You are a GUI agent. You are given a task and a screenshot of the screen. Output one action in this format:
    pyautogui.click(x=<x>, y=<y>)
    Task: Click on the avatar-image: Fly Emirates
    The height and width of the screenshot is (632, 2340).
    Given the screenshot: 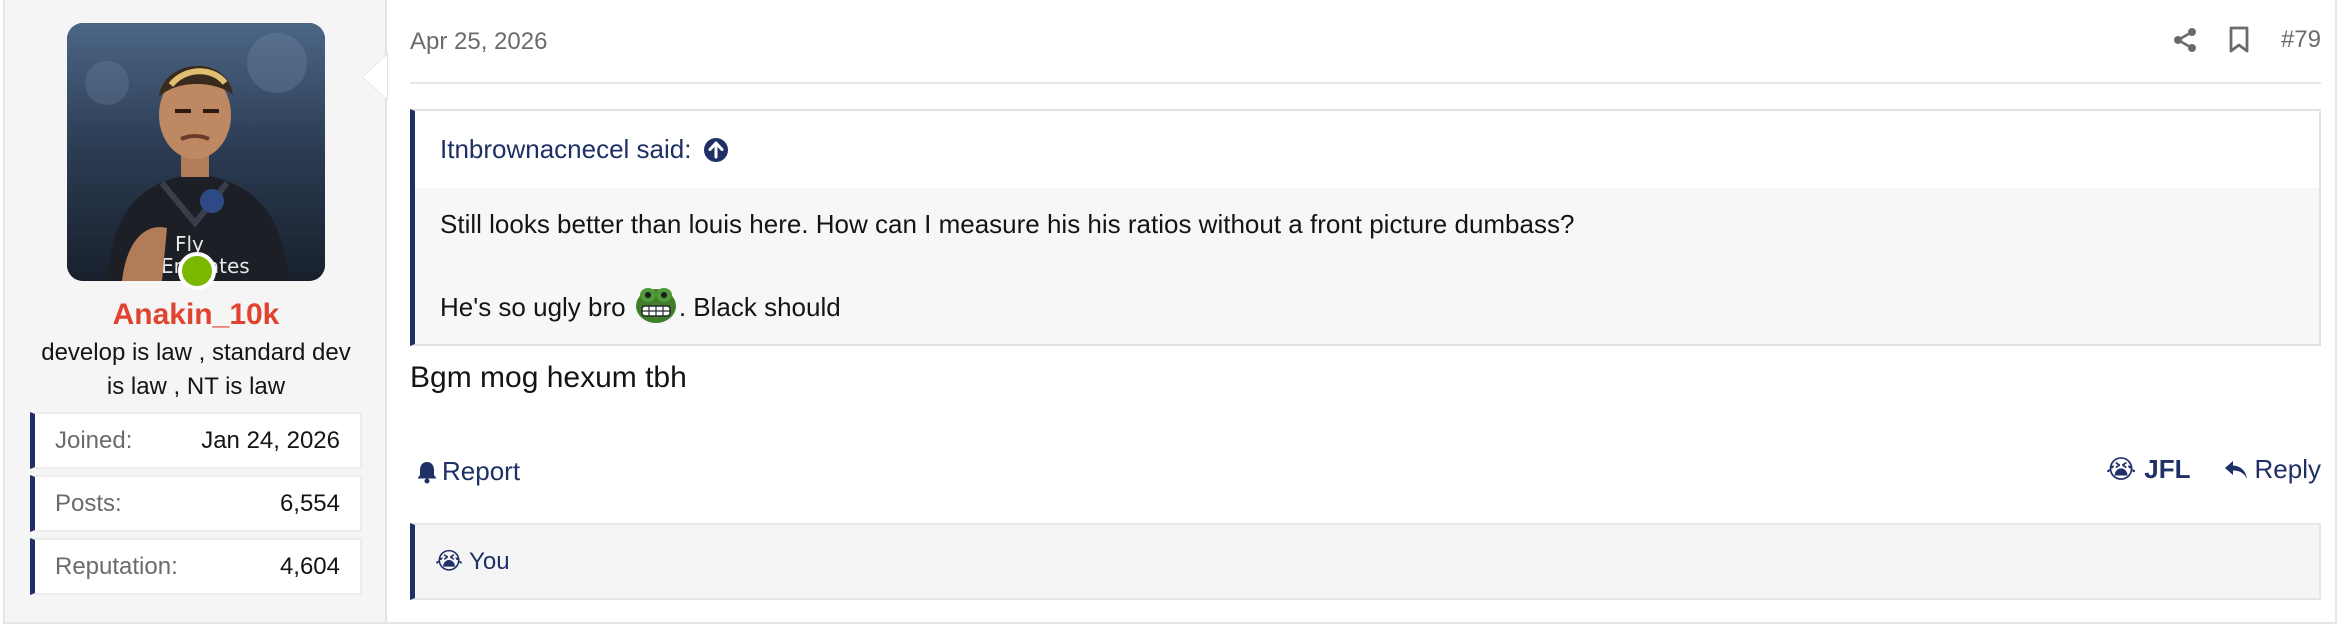 What is the action you would take?
    pyautogui.click(x=196, y=152)
    